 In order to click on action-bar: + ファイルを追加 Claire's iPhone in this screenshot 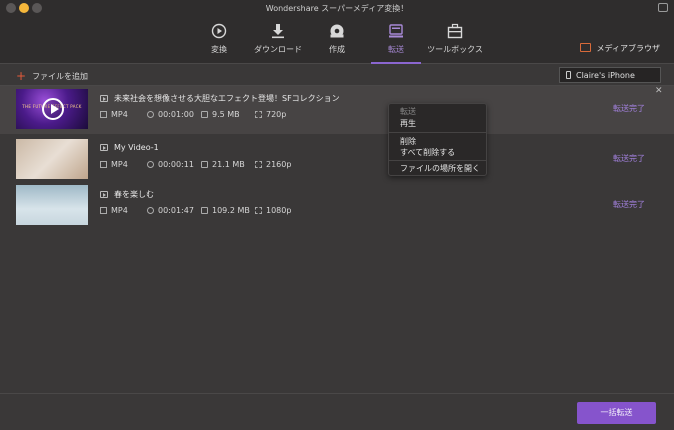, I will do `click(337, 75)`.